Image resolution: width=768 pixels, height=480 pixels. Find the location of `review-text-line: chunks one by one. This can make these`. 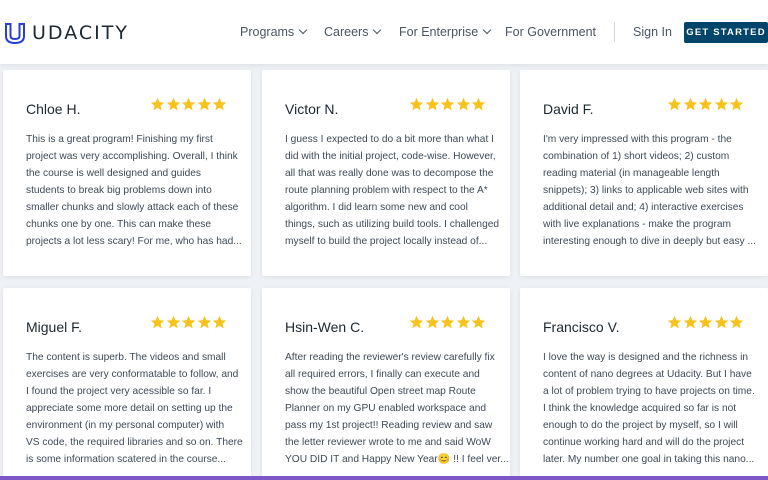

review-text-line: chunks one by one. This can make these is located at coordinates (118, 224).